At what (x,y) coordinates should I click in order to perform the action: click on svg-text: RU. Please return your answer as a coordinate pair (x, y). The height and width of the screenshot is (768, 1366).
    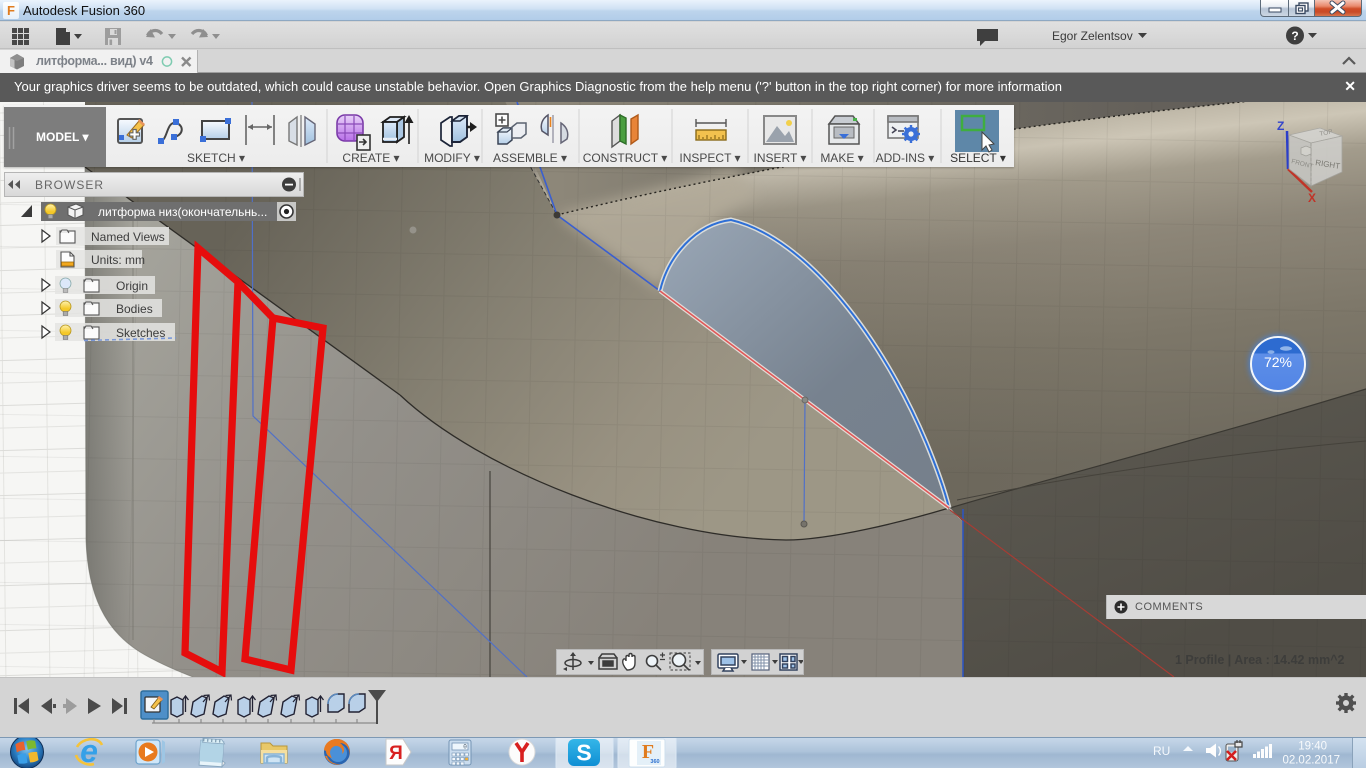
    Looking at the image, I should click on (1161, 751).